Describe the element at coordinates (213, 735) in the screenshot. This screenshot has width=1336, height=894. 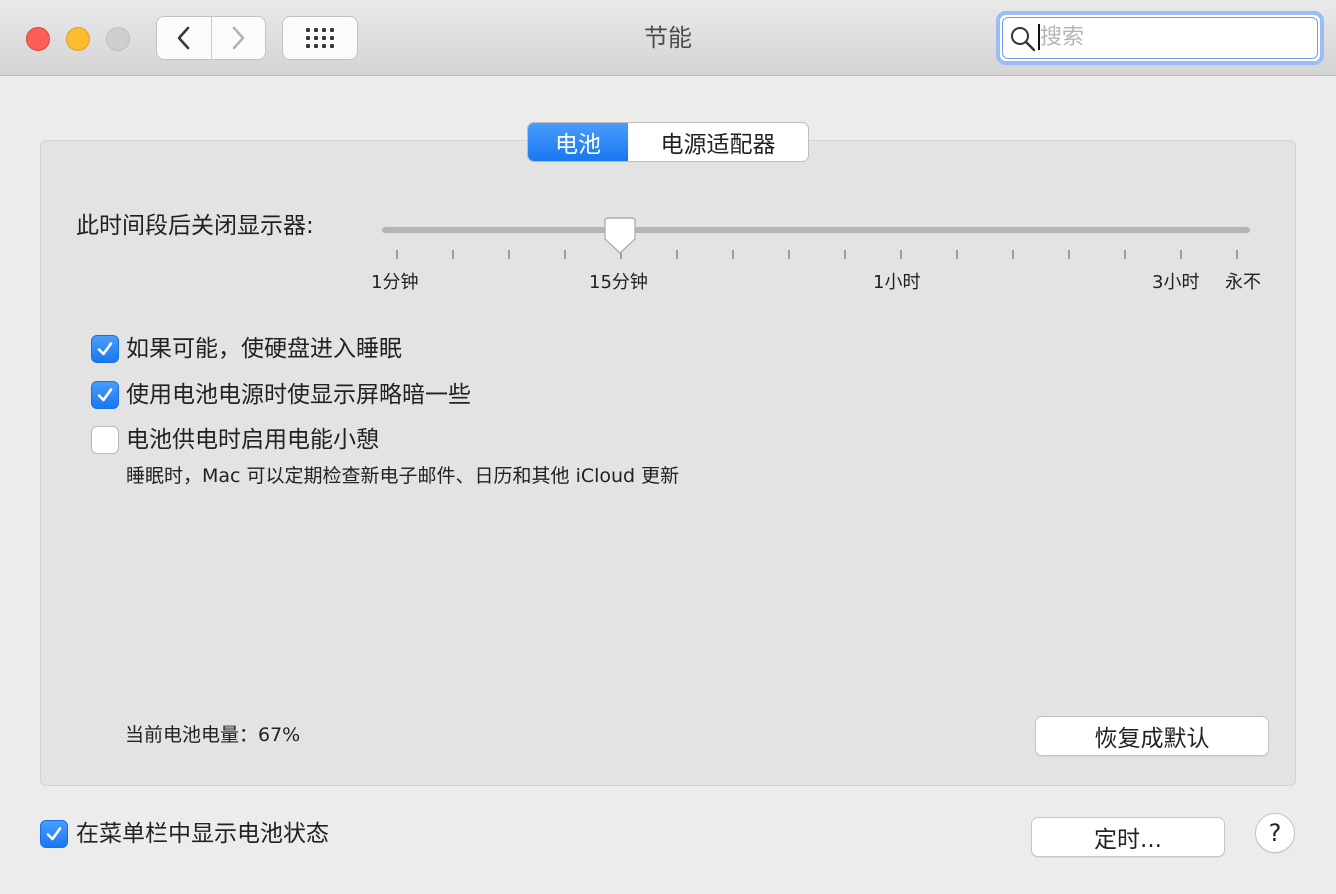
I see `battery-level-text: 当前电池电量：67%` at that location.